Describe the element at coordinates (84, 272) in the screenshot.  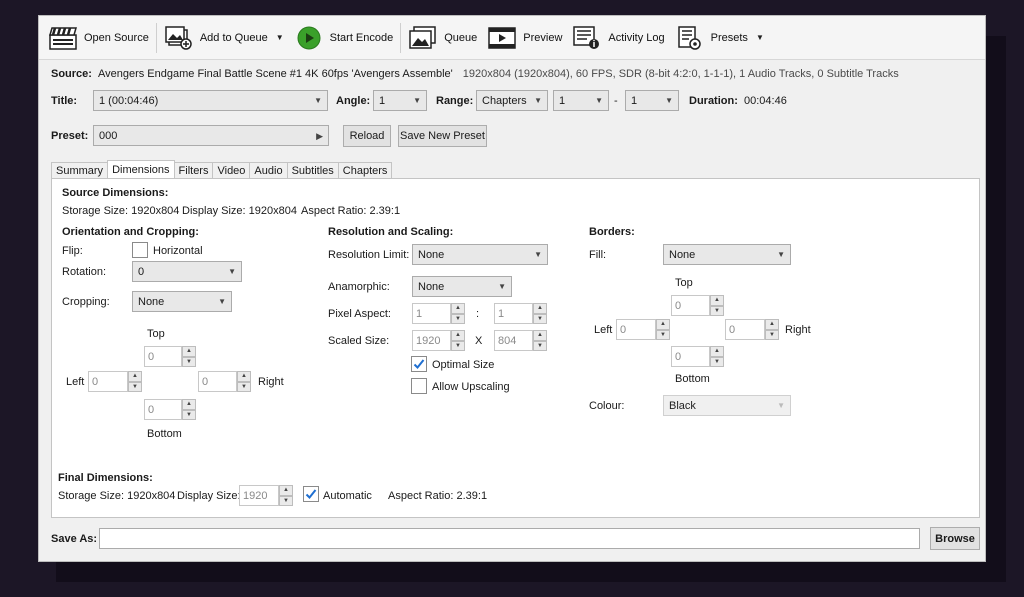
I see `rotation-label: Rotation:` at that location.